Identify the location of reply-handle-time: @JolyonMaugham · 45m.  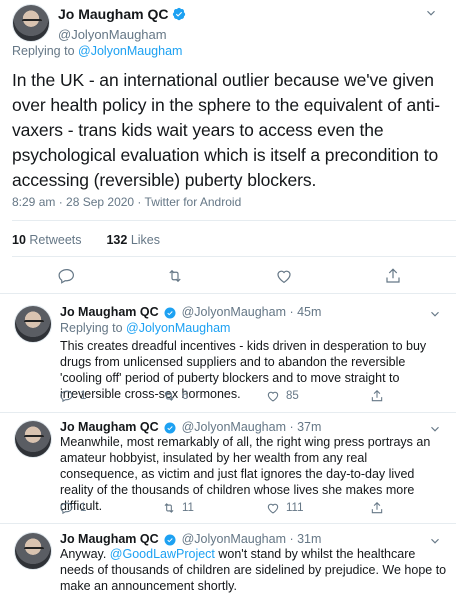
(252, 312).